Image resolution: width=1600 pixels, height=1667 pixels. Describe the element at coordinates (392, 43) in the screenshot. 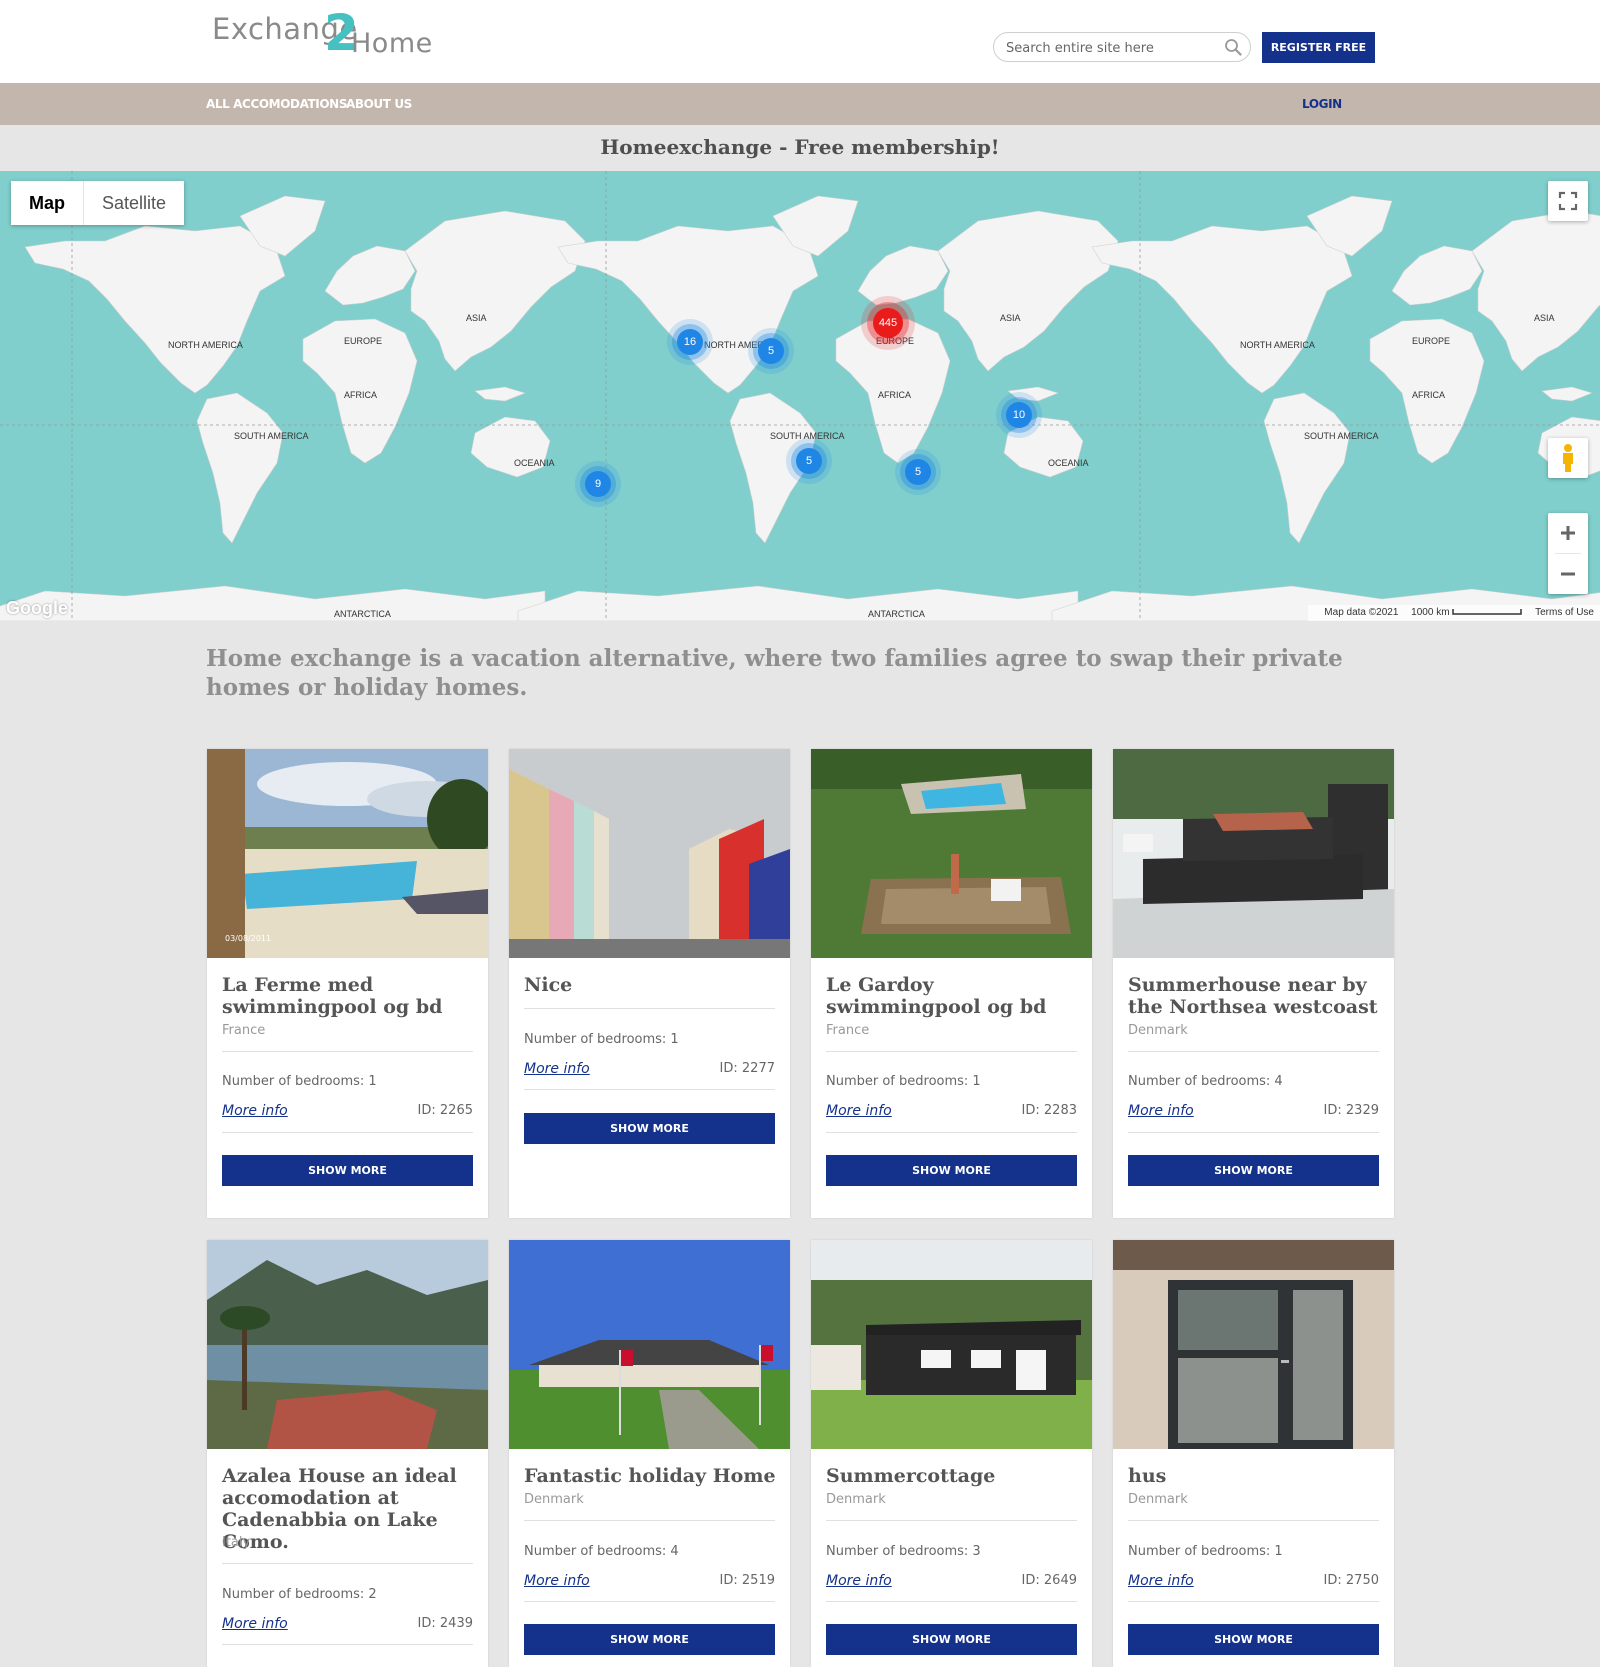

I see `logo-word-home: Home` at that location.